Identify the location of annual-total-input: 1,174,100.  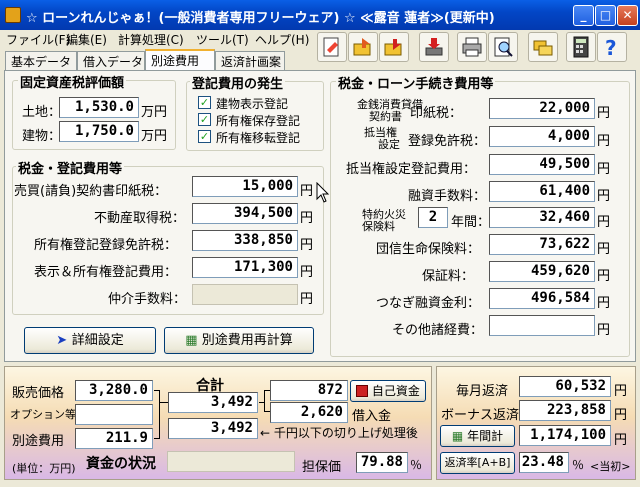
(565, 435).